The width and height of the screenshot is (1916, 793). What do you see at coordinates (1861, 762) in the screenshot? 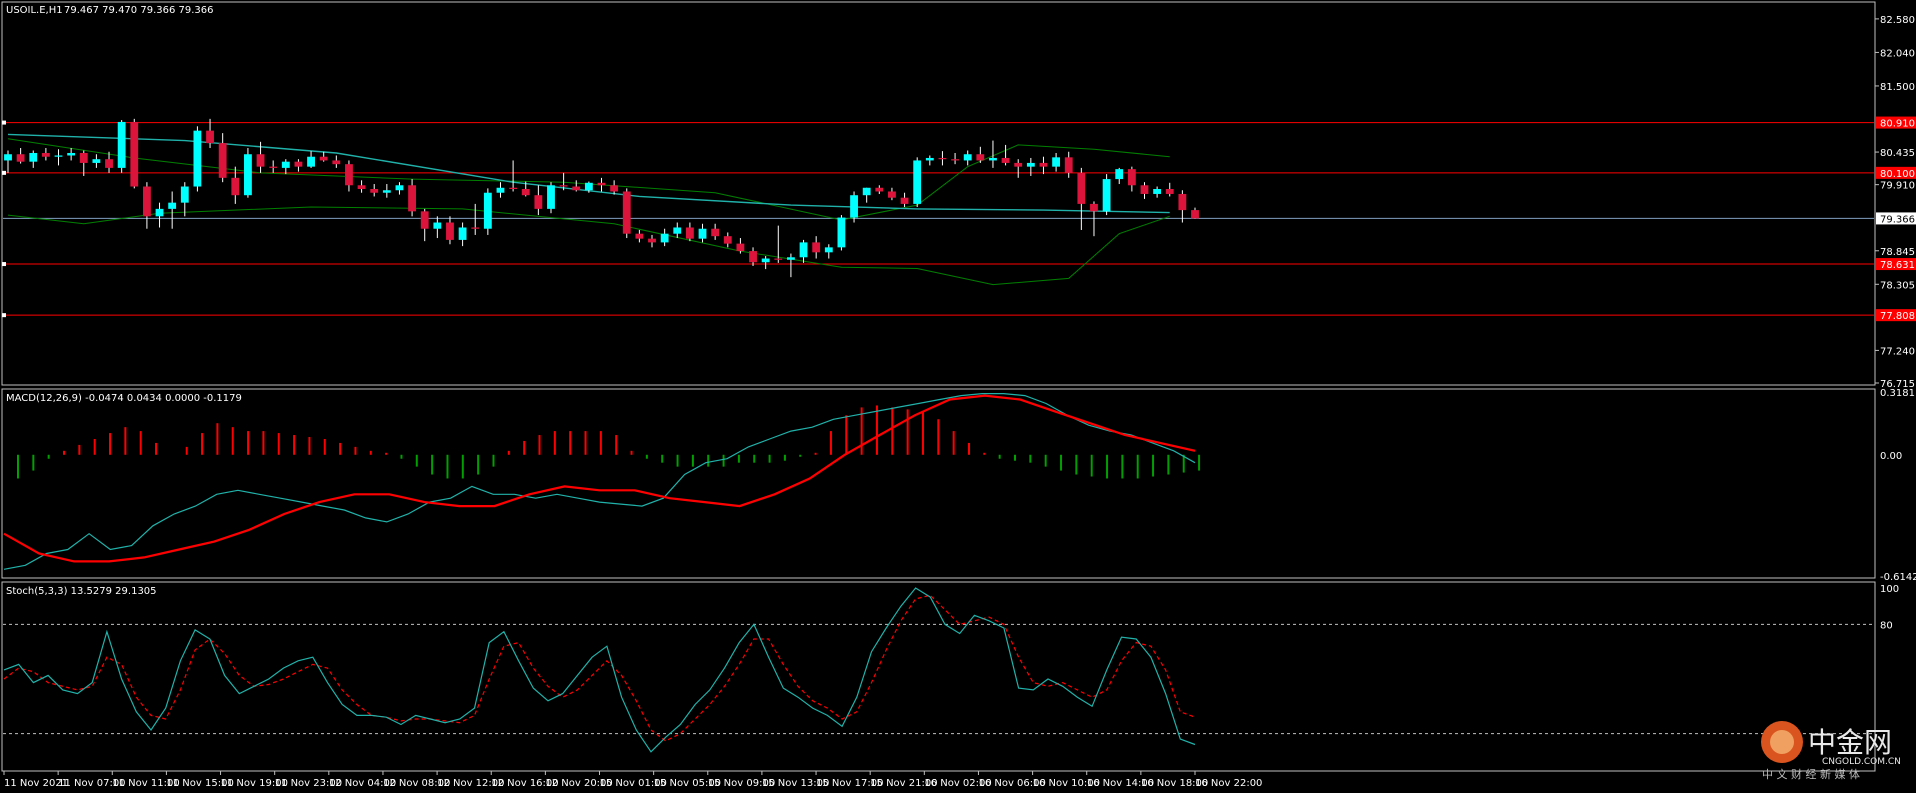
I see `watermark-site: CNGOLD.COM.CN` at bounding box center [1861, 762].